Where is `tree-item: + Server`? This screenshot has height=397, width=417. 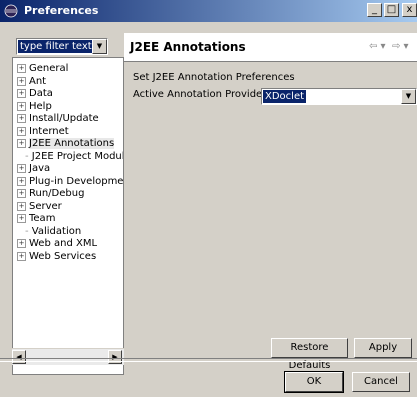
tree-item: + Server is located at coordinates (39, 206).